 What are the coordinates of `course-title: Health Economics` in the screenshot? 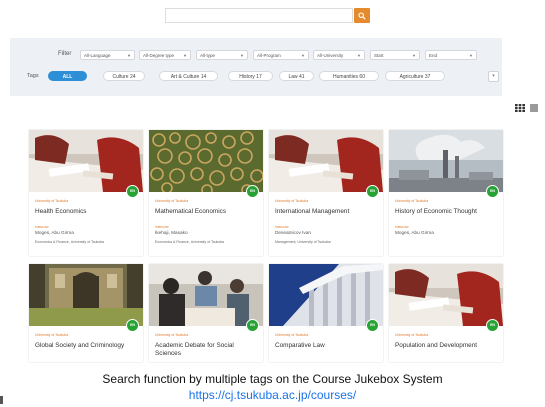 It's located at (87, 212).